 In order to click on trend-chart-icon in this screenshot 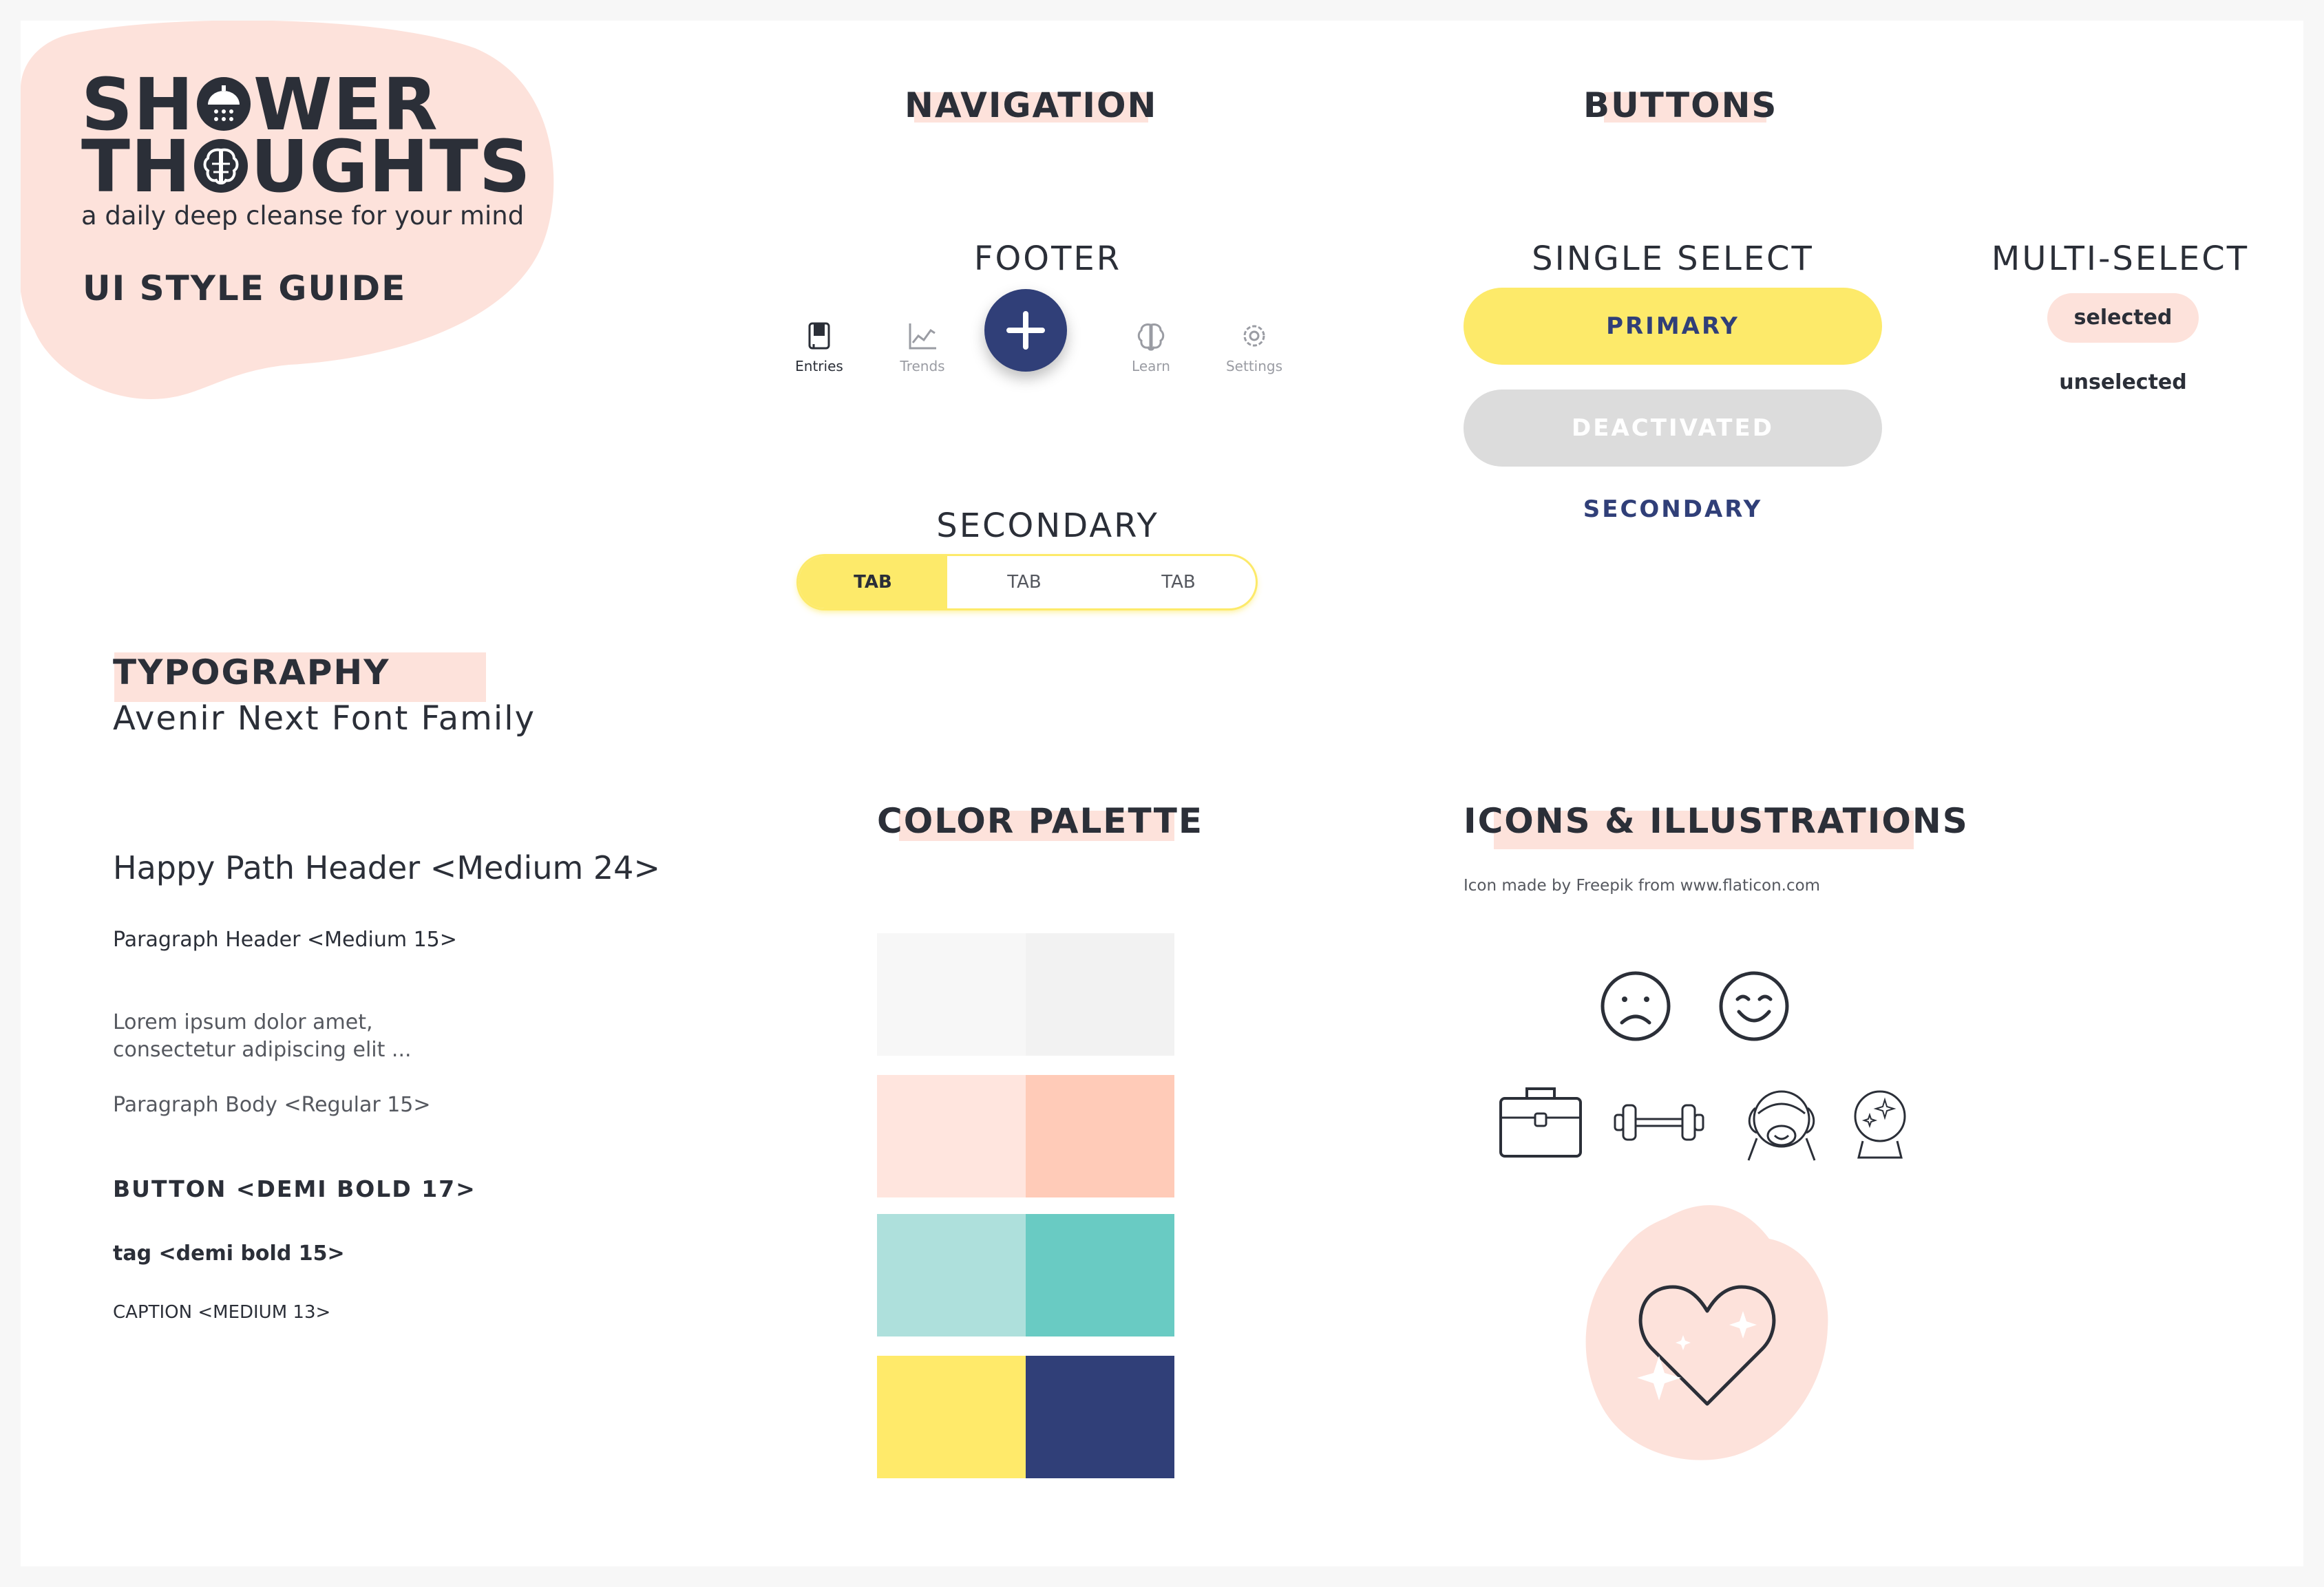, I will do `click(923, 336)`.